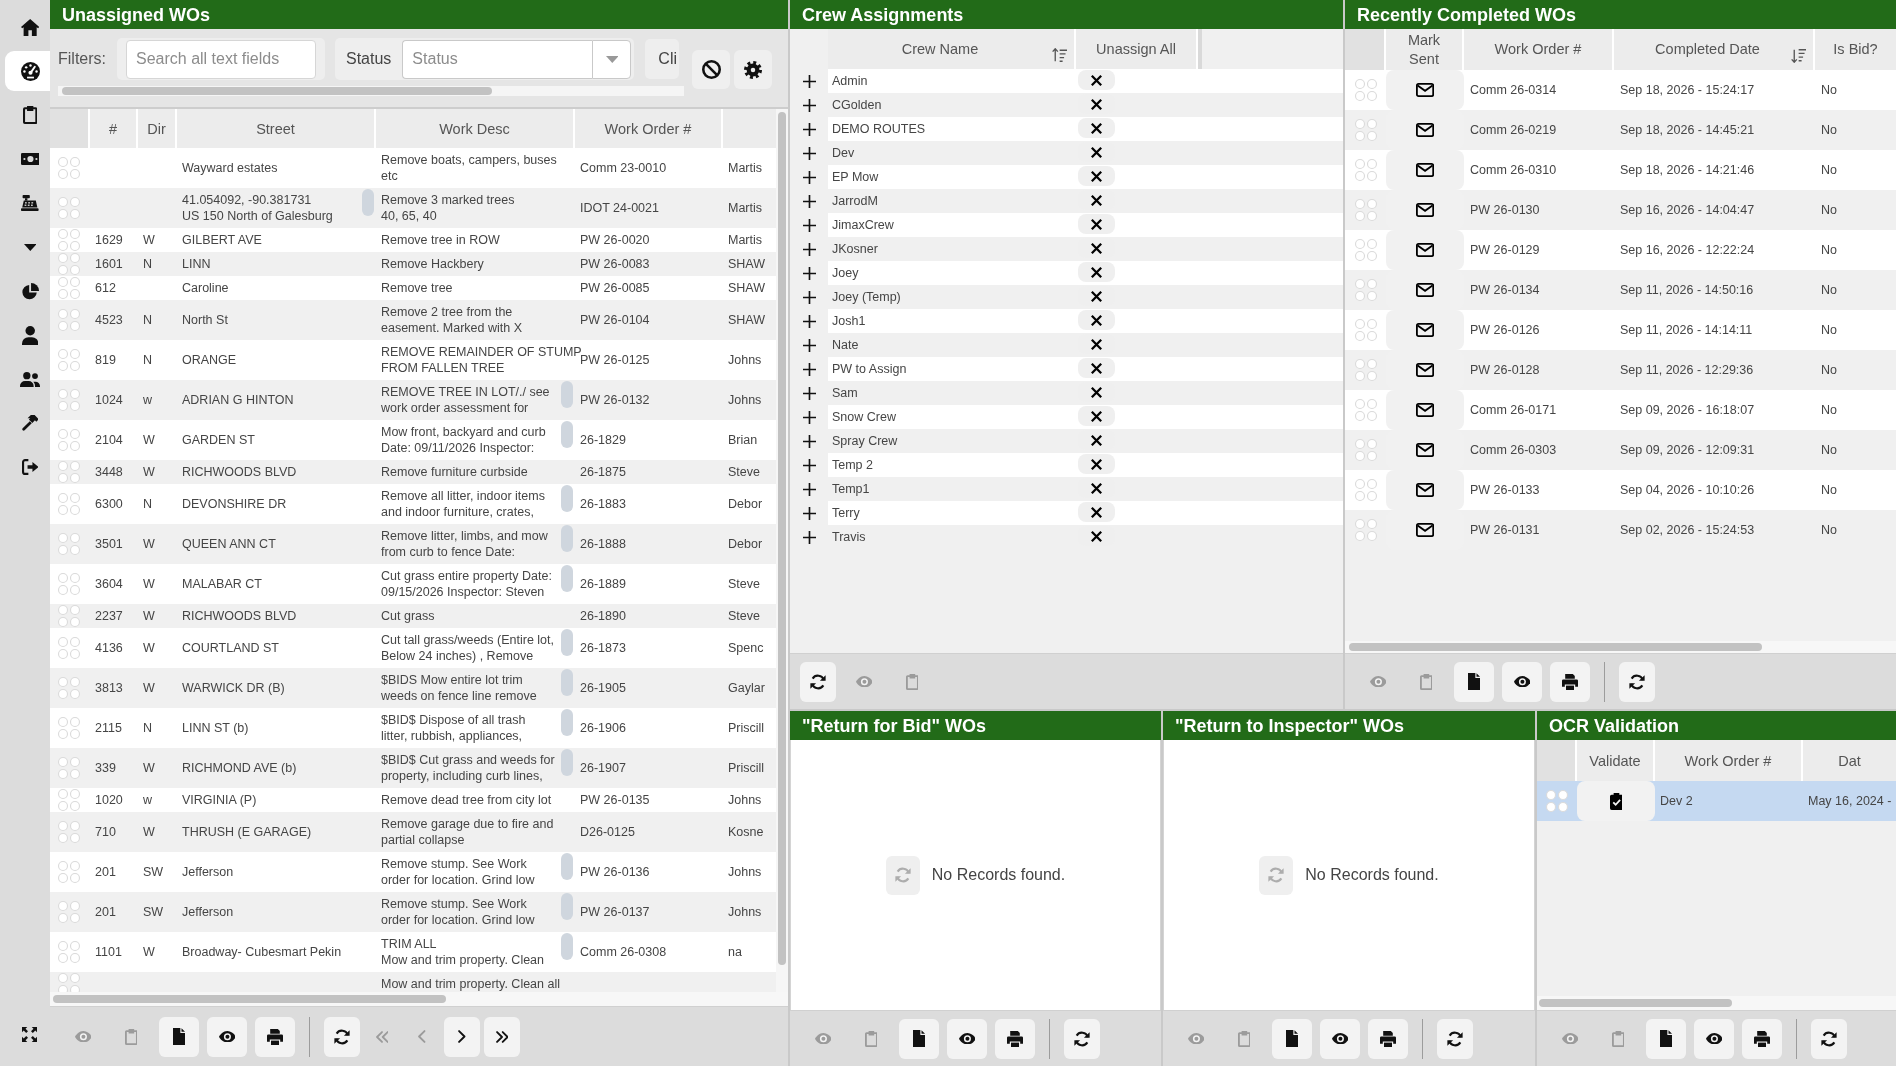 Image resolution: width=1896 pixels, height=1066 pixels. I want to click on table-row: Admin, so click(1085, 81).